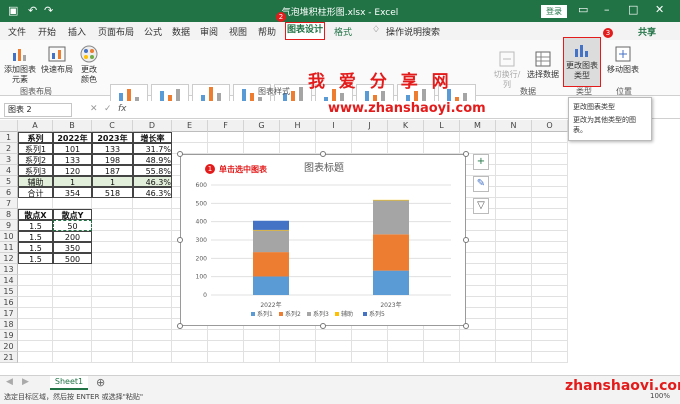 The height and width of the screenshot is (404, 680). I want to click on row-header: 1, so click(9, 137).